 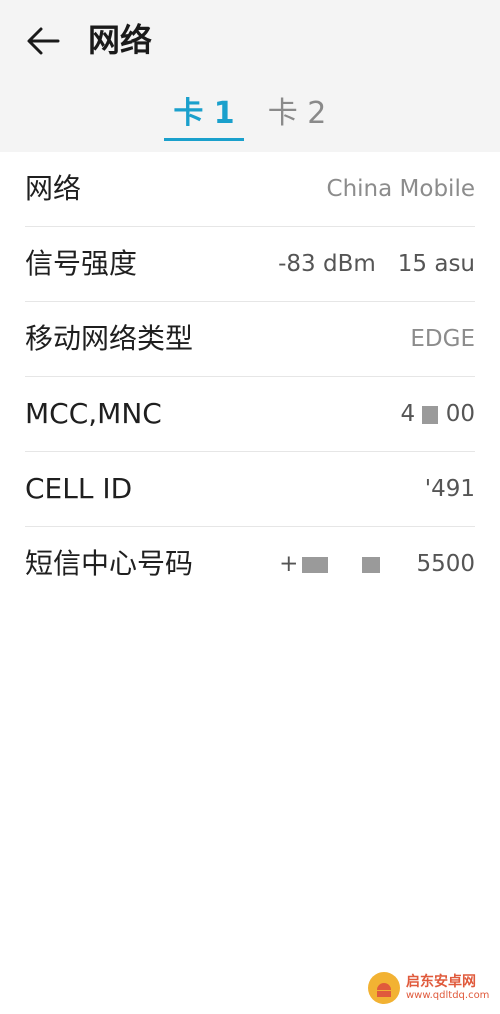 What do you see at coordinates (204, 116) in the screenshot?
I see `tab-sim-1: 卡 1` at bounding box center [204, 116].